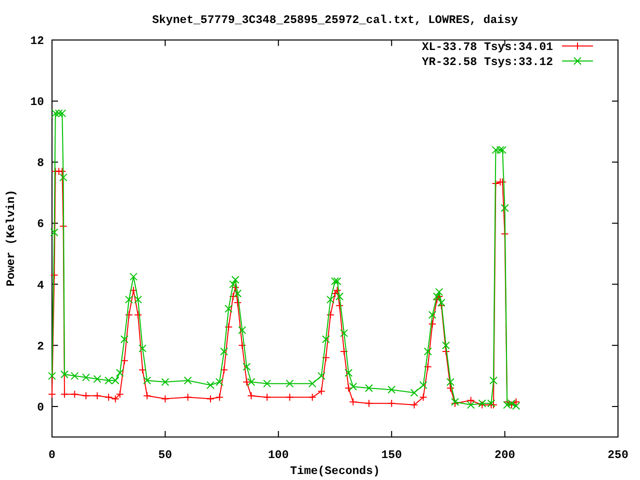 This screenshot has width=640, height=480. I want to click on y-tick-label: 0, so click(40, 407).